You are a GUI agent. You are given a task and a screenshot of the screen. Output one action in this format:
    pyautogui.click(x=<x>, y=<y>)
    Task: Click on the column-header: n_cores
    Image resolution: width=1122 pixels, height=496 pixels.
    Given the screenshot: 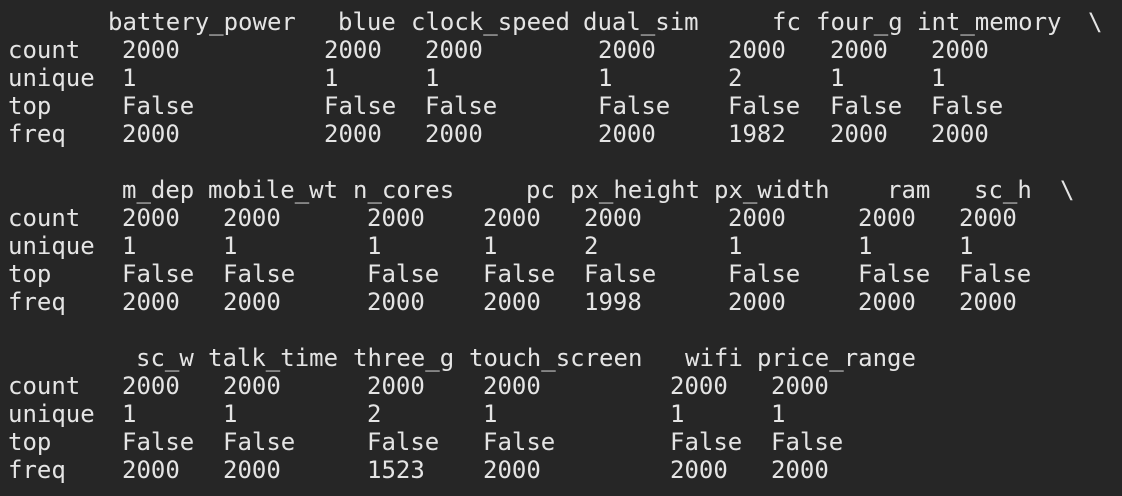 What is the action you would take?
    pyautogui.click(x=404, y=190)
    